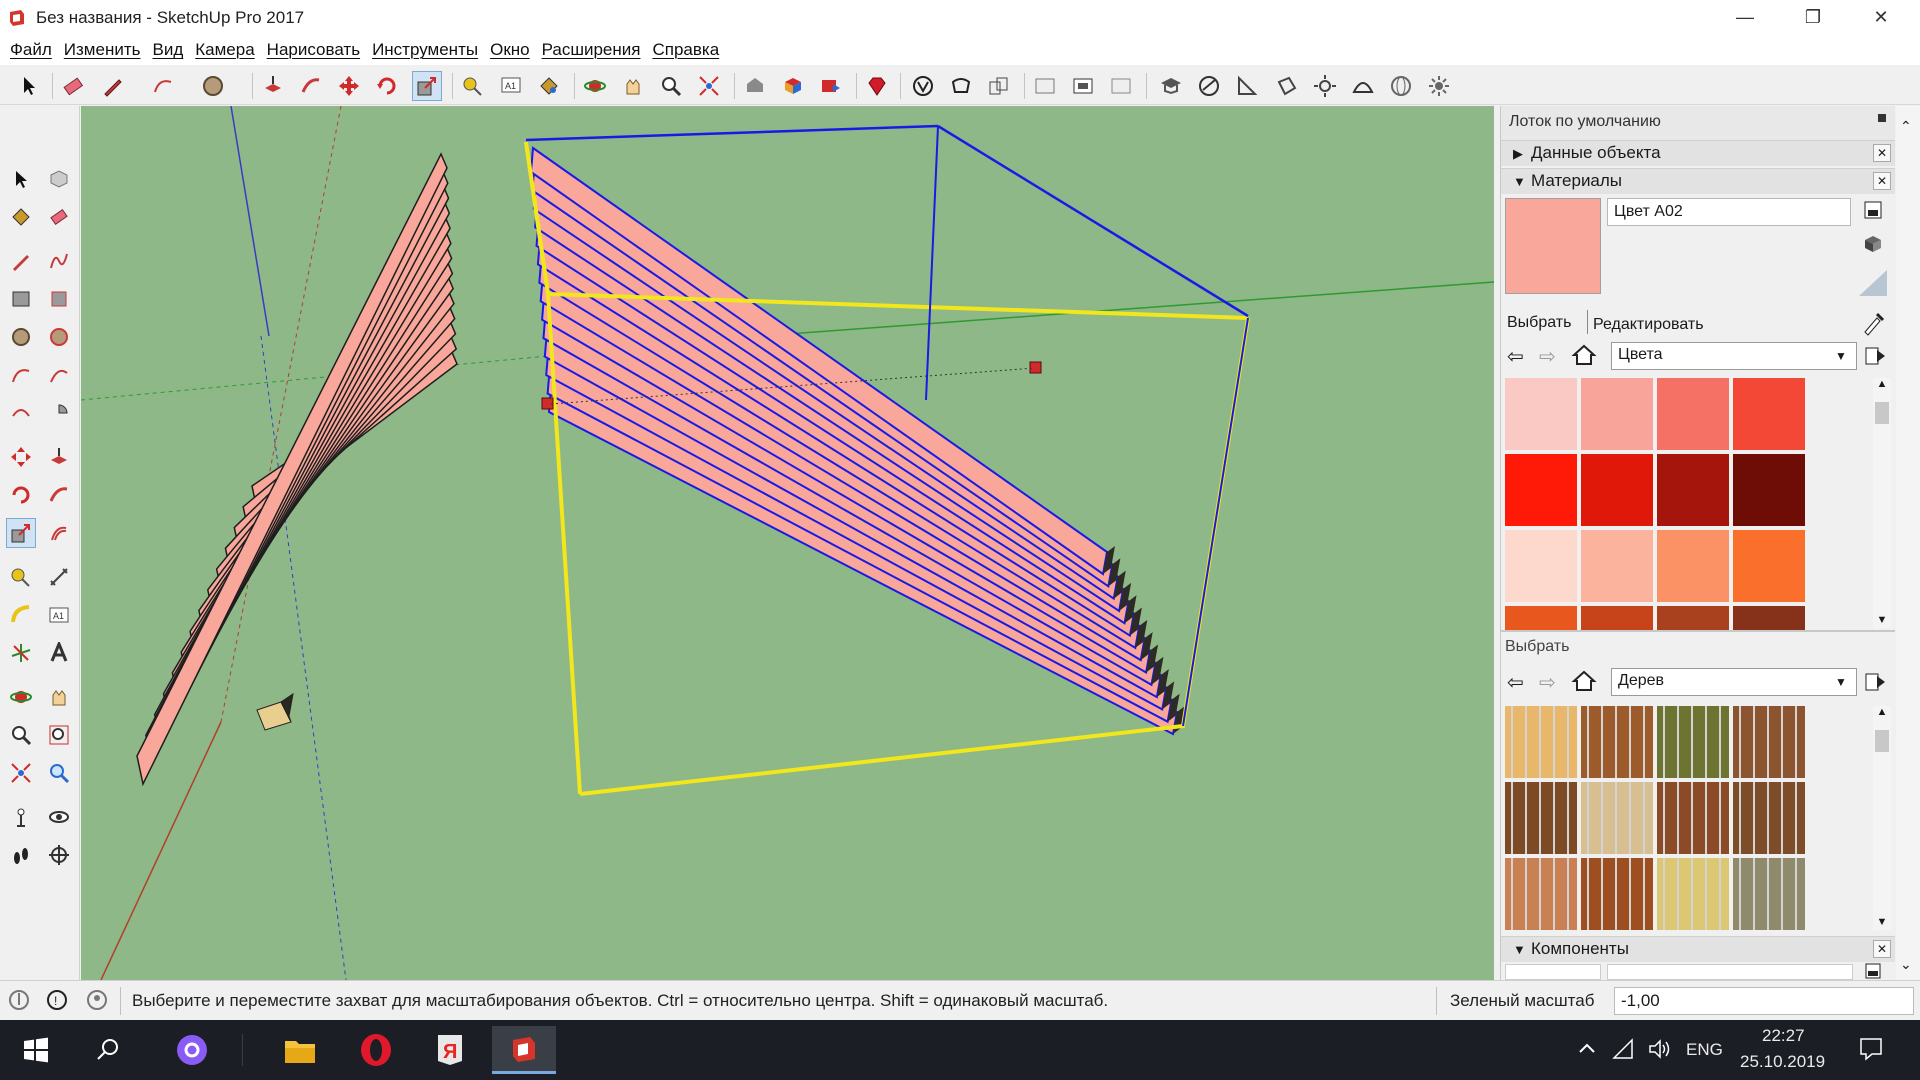  I want to click on pan-icon, so click(633, 86).